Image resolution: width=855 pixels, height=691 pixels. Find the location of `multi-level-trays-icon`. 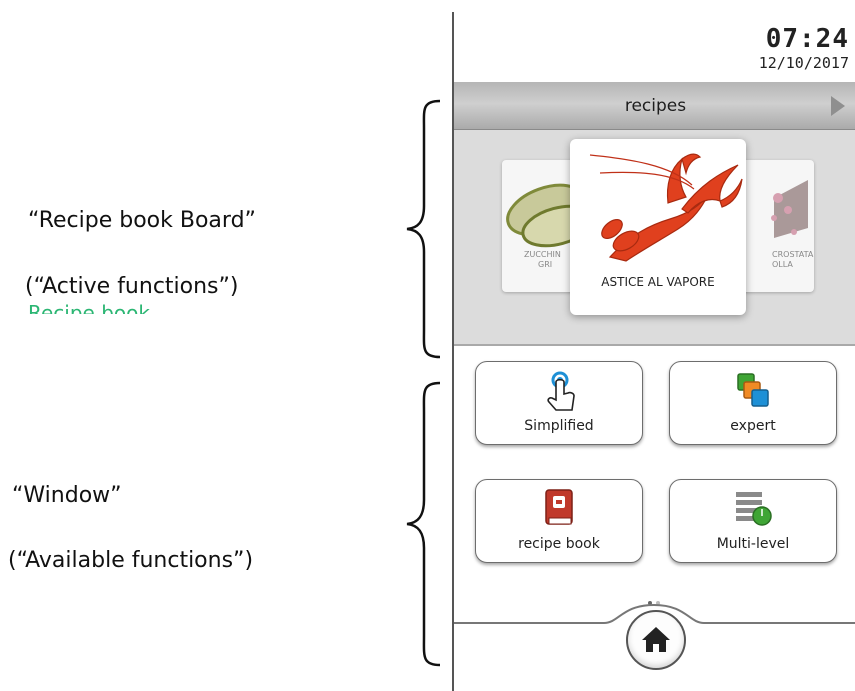

multi-level-trays-icon is located at coordinates (754, 509).